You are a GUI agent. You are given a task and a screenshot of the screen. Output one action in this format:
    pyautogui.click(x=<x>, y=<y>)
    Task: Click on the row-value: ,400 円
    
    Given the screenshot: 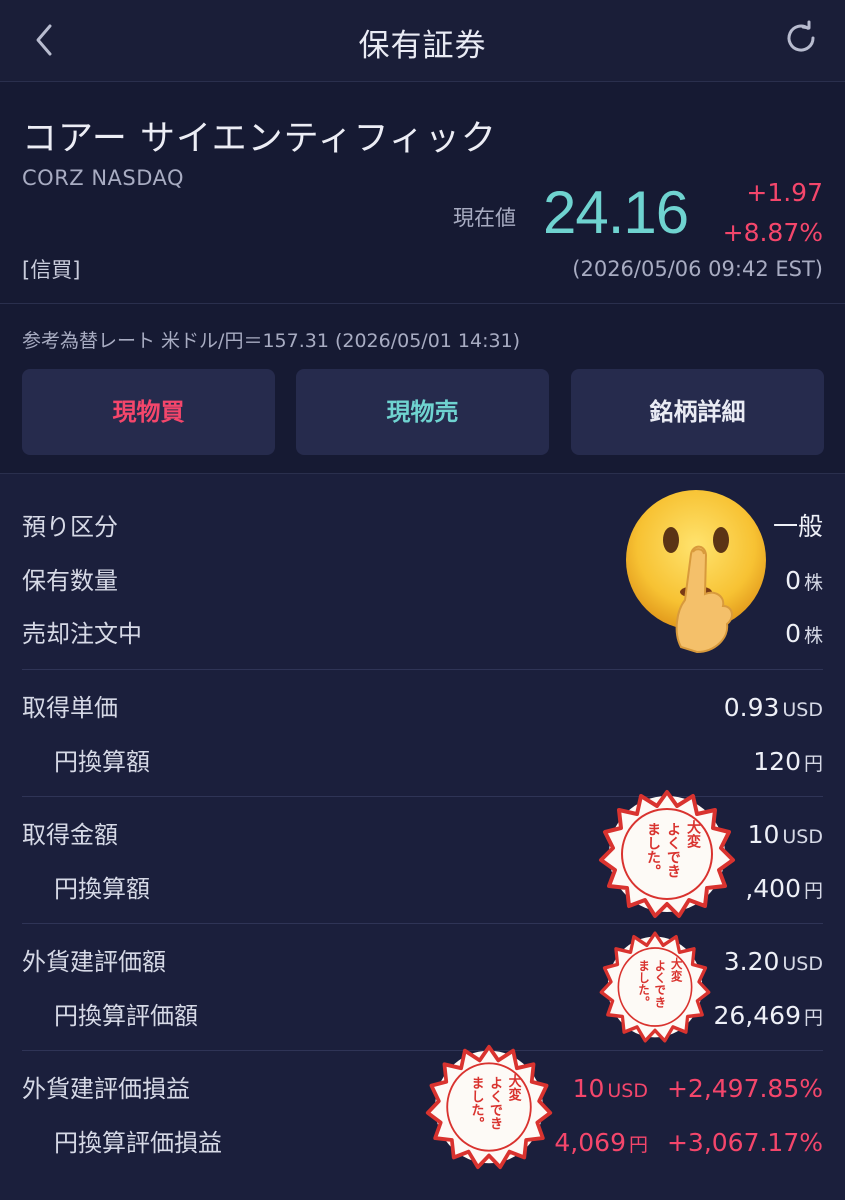 What is the action you would take?
    pyautogui.click(x=784, y=888)
    